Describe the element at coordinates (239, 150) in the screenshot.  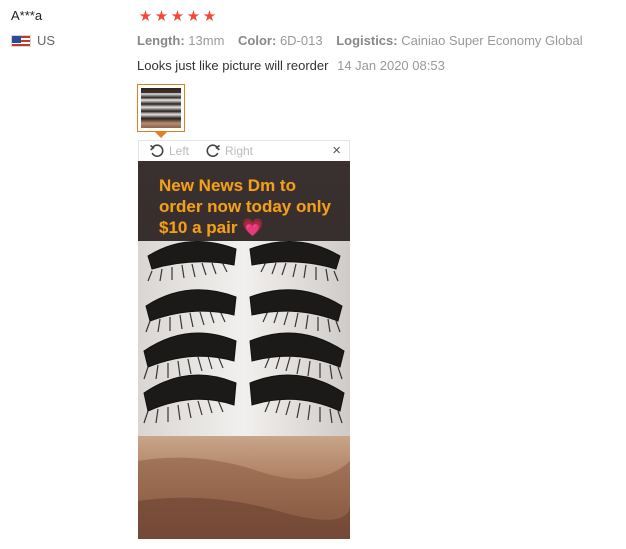
I see `rotate-right-label: Right` at that location.